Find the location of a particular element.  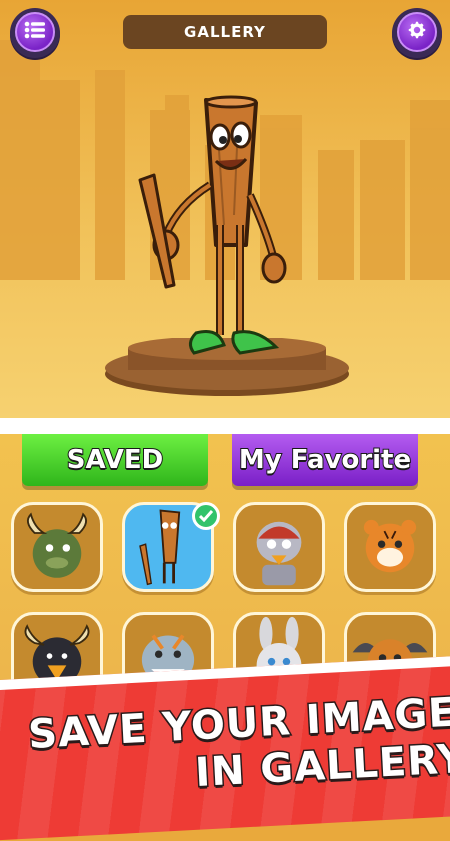

tab-my-favorite: My Favorite is located at coordinates (325, 460).